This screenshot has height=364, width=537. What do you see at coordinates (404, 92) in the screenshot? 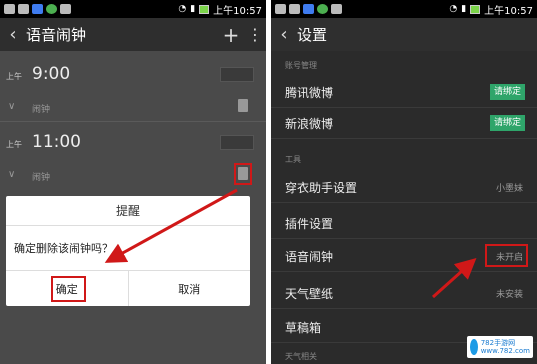
I see `setting-row-tencent: 腾讯微博 请绑定` at bounding box center [404, 92].